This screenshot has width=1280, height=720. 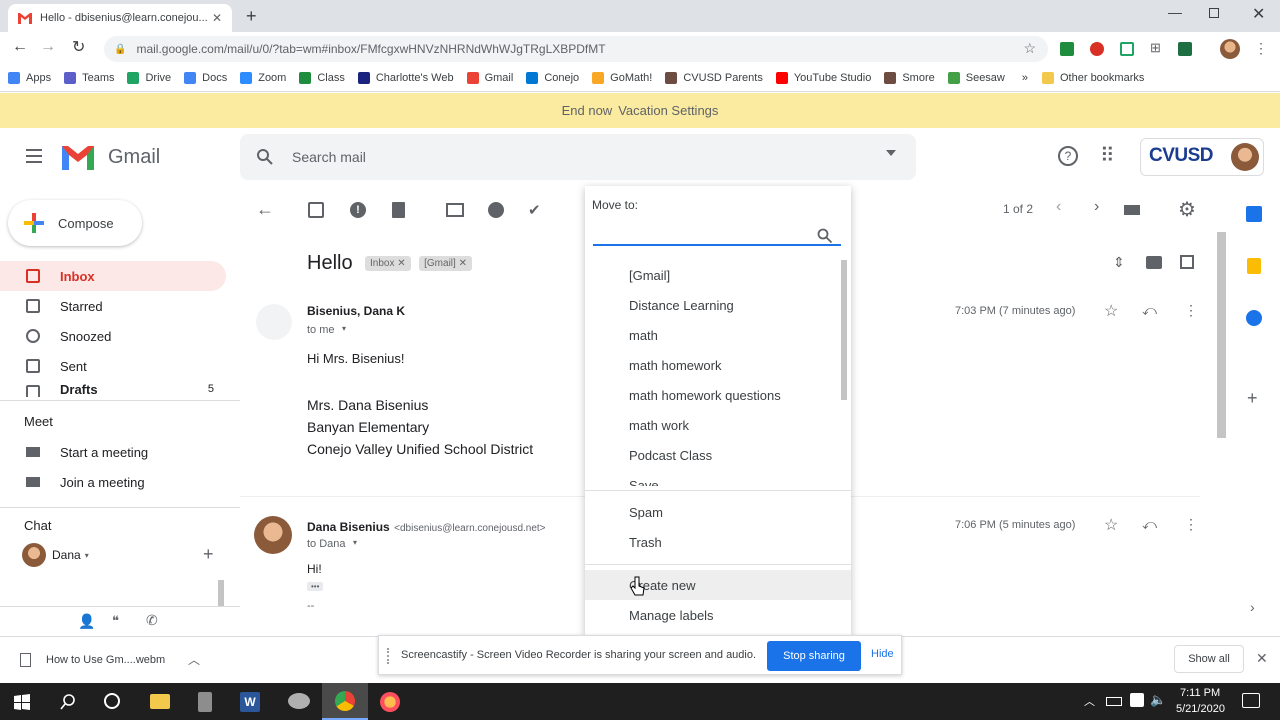 I want to click on extension-teal-icon, so click(x=1127, y=49).